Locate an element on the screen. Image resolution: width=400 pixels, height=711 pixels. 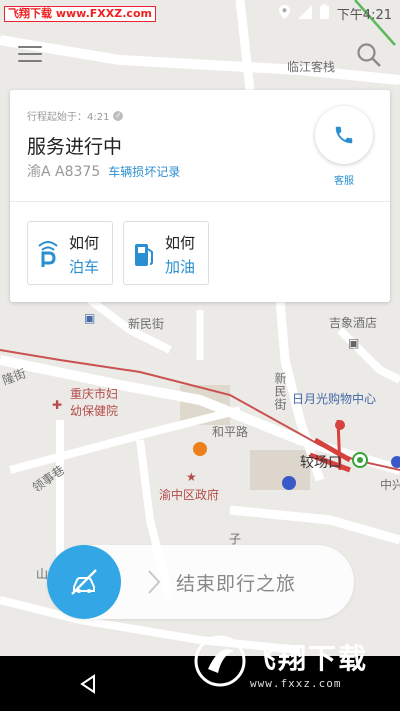
check-icon: ✓ is located at coordinates (118, 115).